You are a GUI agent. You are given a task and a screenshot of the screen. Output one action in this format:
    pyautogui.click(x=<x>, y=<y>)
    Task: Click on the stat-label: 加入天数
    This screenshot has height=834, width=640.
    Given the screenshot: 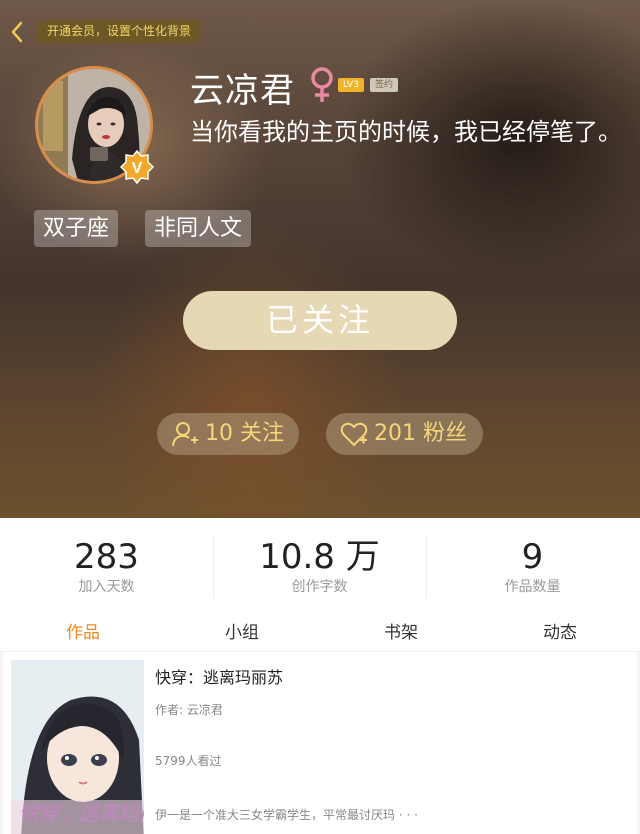 What is the action you would take?
    pyautogui.click(x=106, y=587)
    